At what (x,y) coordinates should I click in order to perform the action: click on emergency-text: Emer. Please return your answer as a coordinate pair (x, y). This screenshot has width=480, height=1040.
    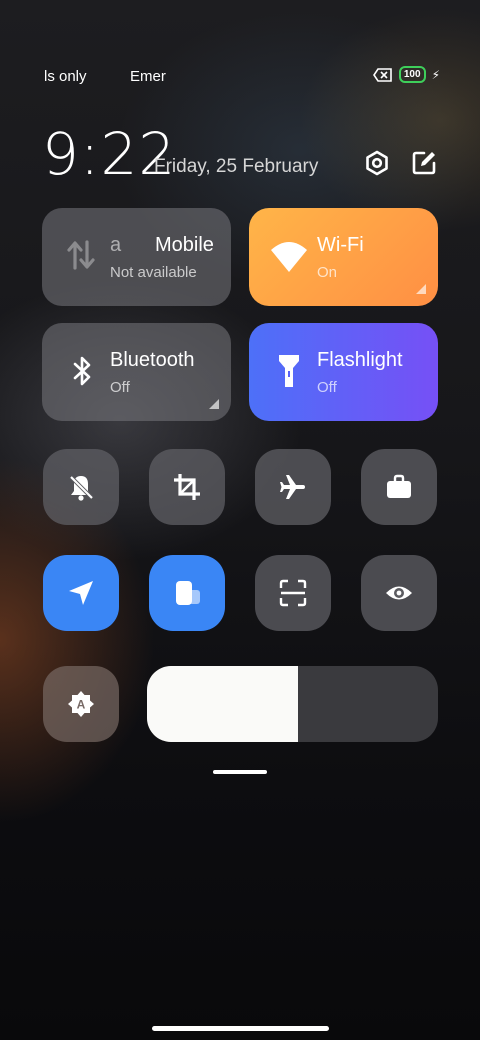
    Looking at the image, I should click on (148, 76).